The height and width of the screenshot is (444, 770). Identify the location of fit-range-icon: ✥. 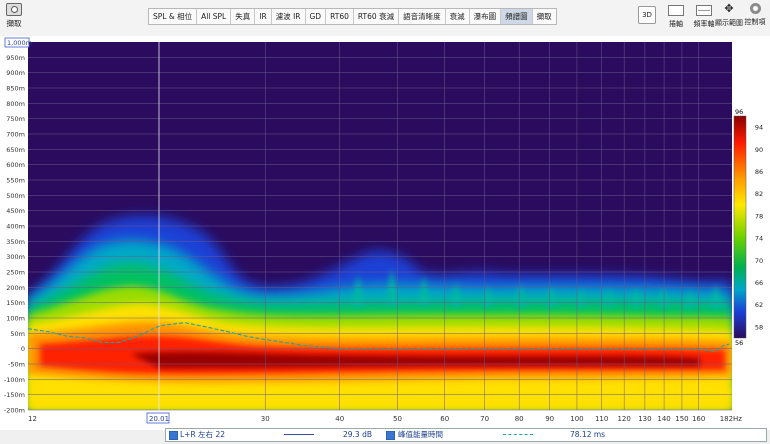
(729, 8).